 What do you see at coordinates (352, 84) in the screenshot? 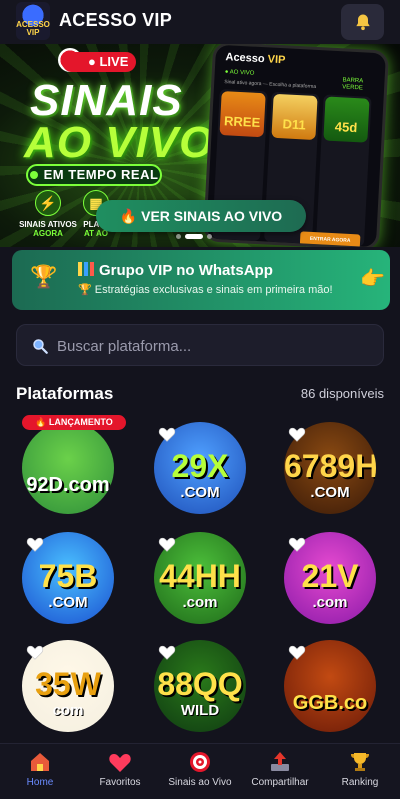
I see `phone-side-label: BARRA VERDE` at bounding box center [352, 84].